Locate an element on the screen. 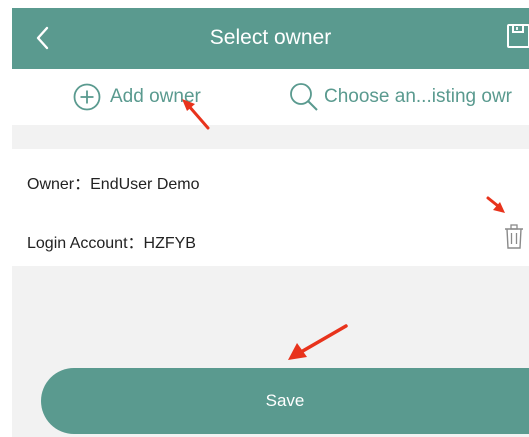 The width and height of the screenshot is (529, 437). page-title: Select owner is located at coordinates (270, 37).